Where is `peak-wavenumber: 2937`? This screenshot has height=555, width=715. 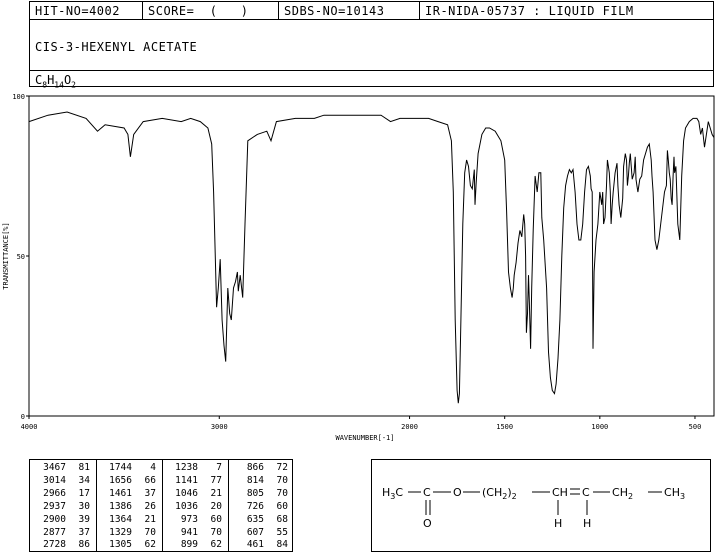 peak-wavenumber: 2937 is located at coordinates (54, 506).